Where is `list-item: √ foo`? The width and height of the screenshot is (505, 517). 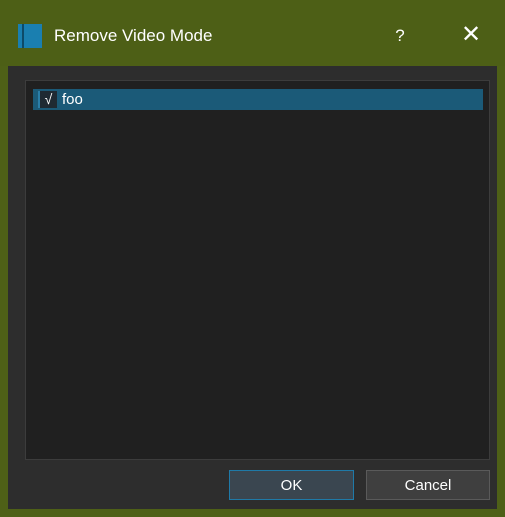
list-item: √ foo is located at coordinates (258, 99).